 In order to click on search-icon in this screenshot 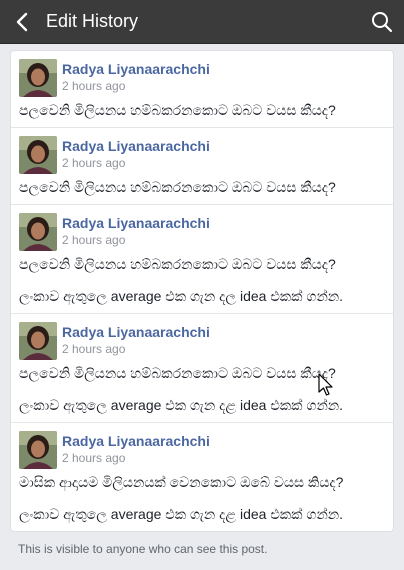, I will do `click(382, 21)`.